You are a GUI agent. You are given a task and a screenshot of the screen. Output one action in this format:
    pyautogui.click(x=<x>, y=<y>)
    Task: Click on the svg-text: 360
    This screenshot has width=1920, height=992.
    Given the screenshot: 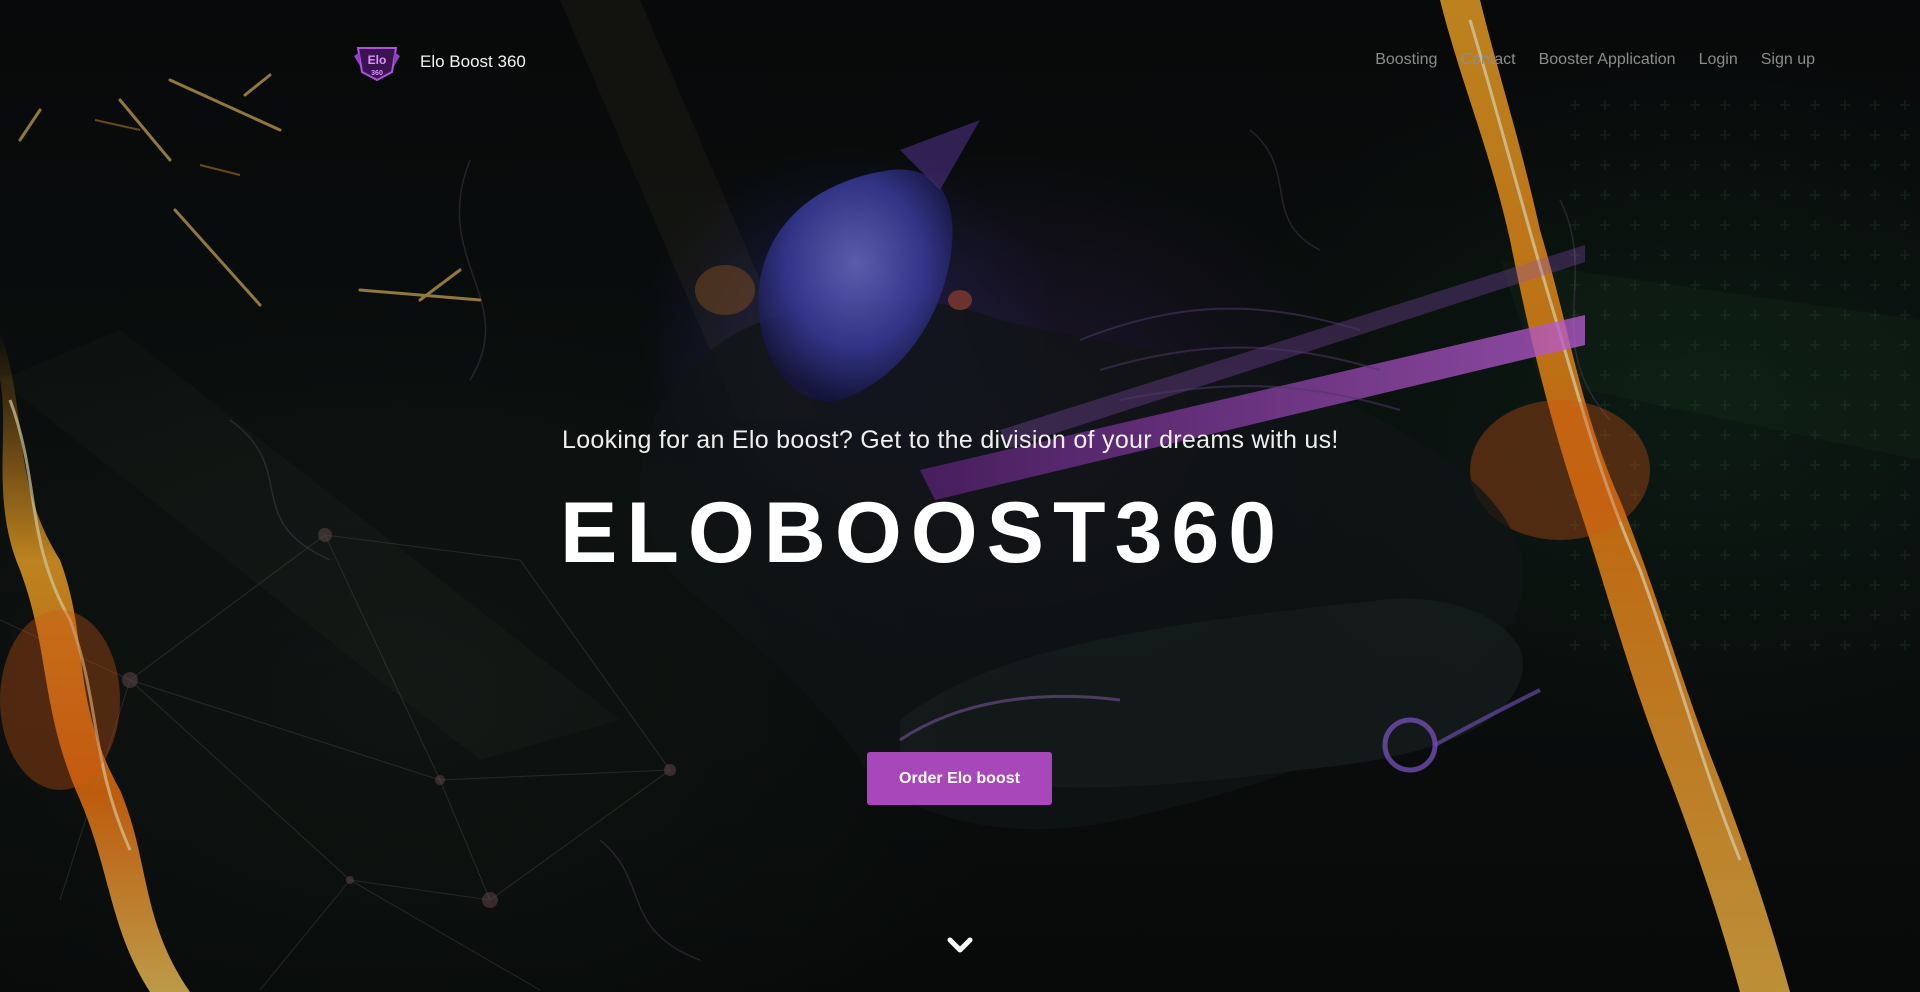 What is the action you would take?
    pyautogui.click(x=377, y=73)
    